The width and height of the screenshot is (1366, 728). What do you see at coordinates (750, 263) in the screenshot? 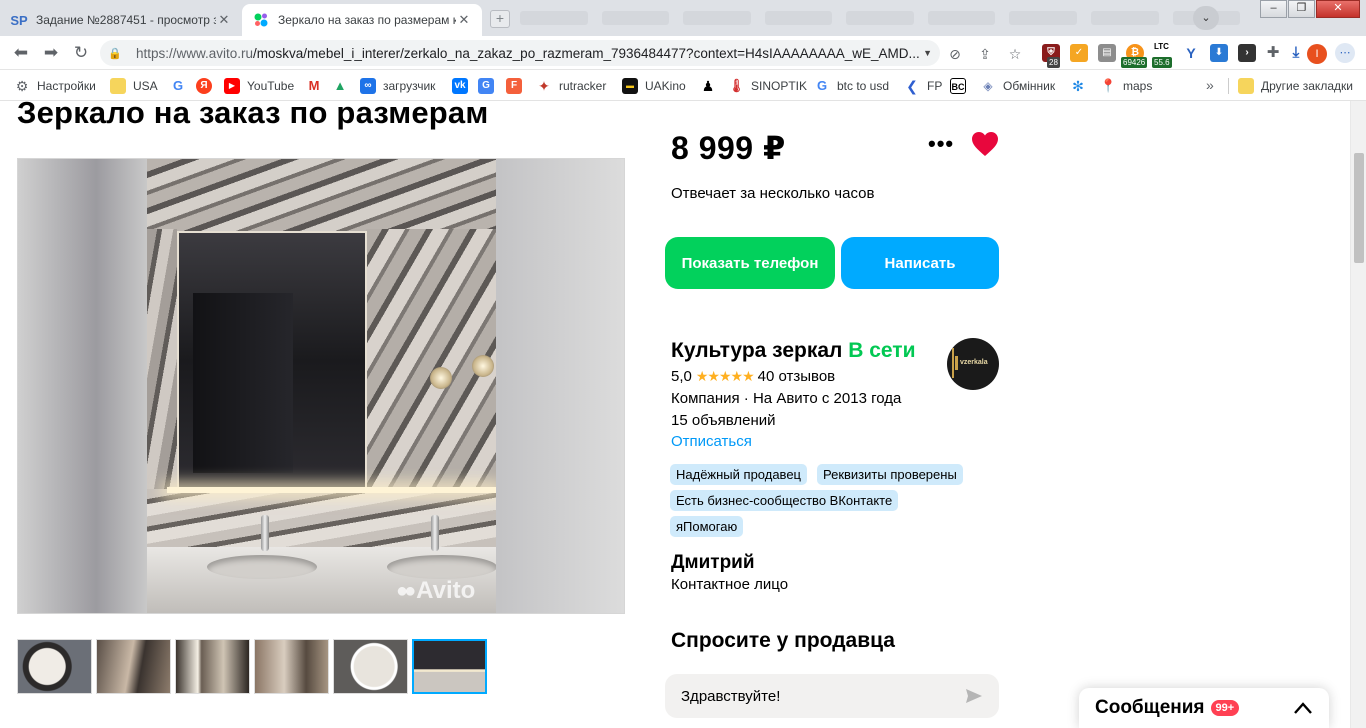
I see `show-phone-button: Показать телефон` at bounding box center [750, 263].